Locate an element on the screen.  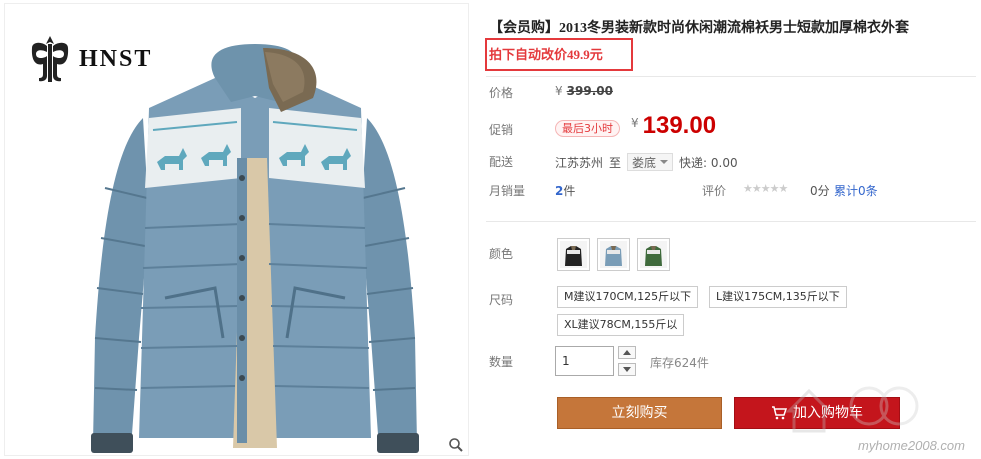
monthly-sales: 2件 is located at coordinates (565, 190).